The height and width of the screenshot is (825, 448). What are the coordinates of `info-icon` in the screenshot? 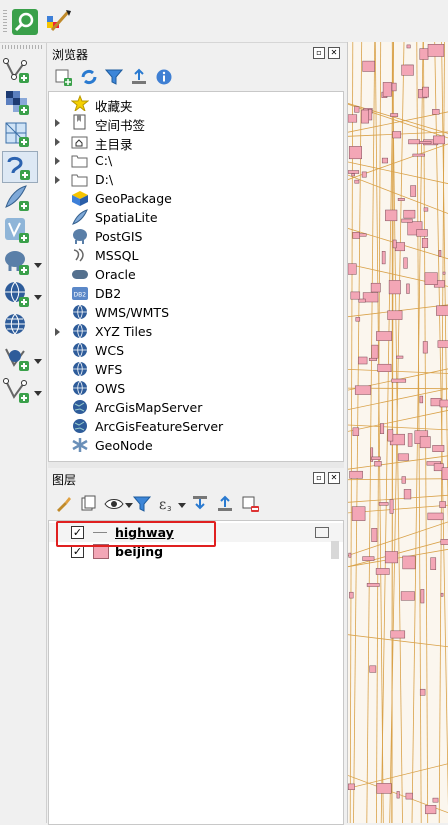 It's located at (164, 77).